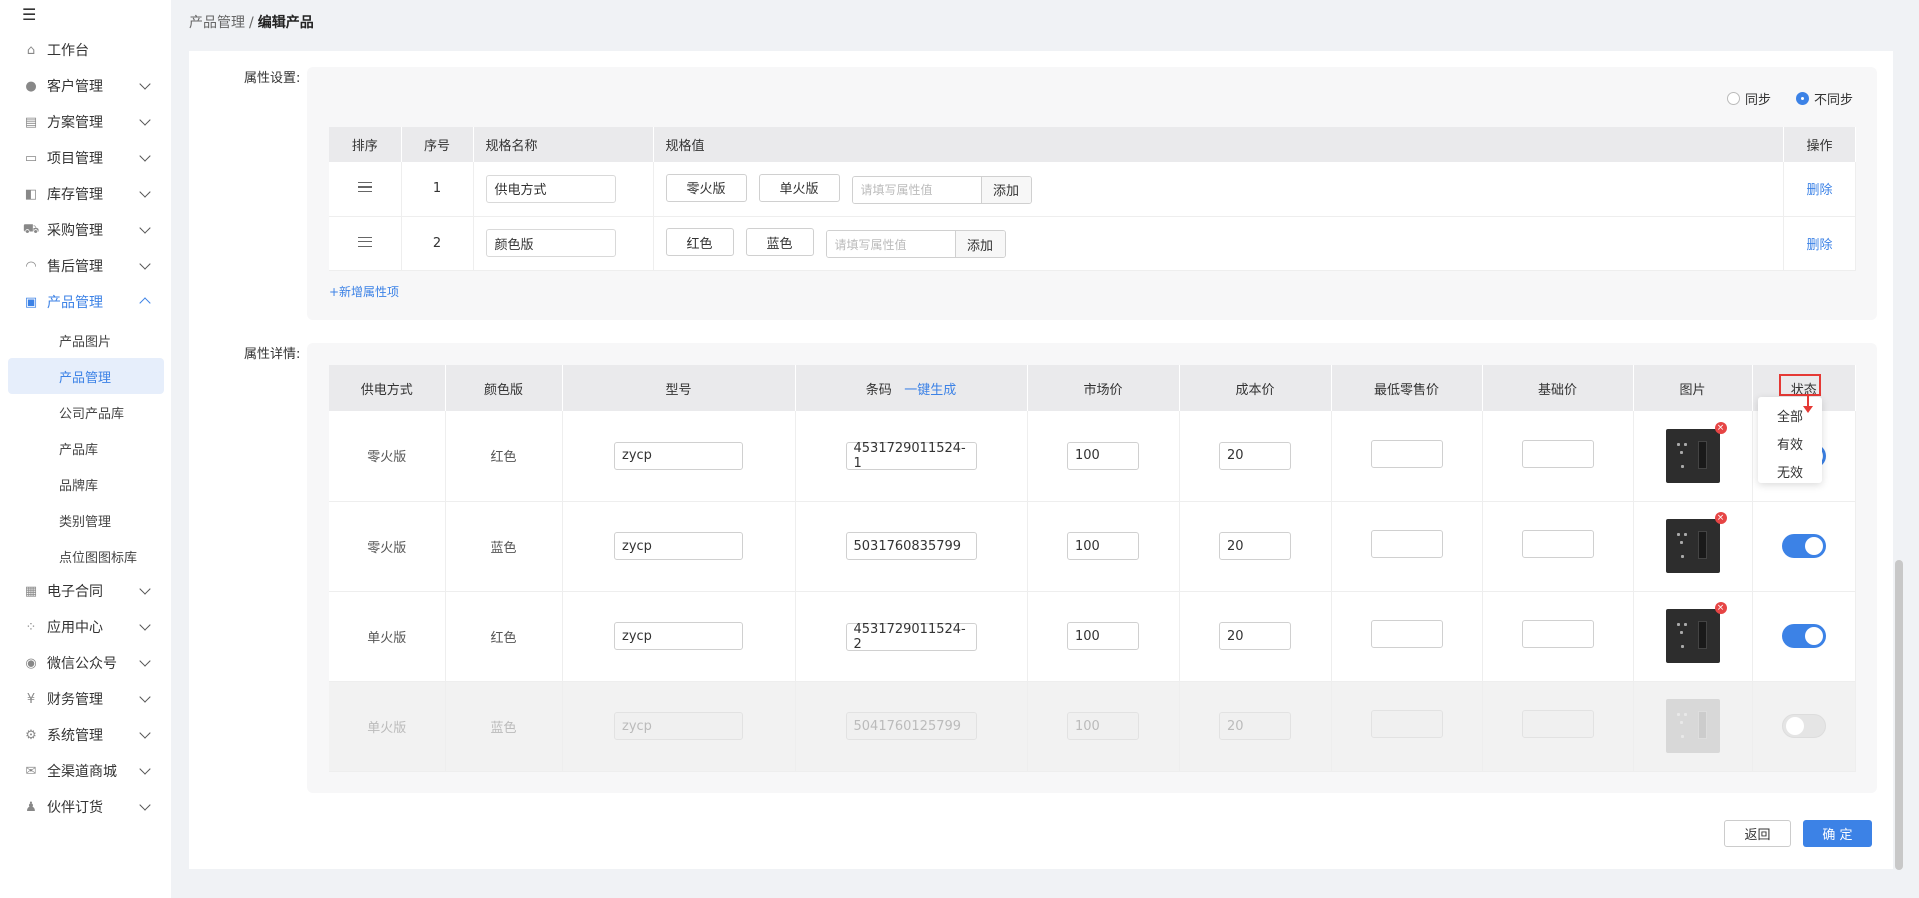 Image resolution: width=1919 pixels, height=898 pixels. What do you see at coordinates (86, 376) in the screenshot?
I see `sidebar-sub-product-manage: 产品管理` at bounding box center [86, 376].